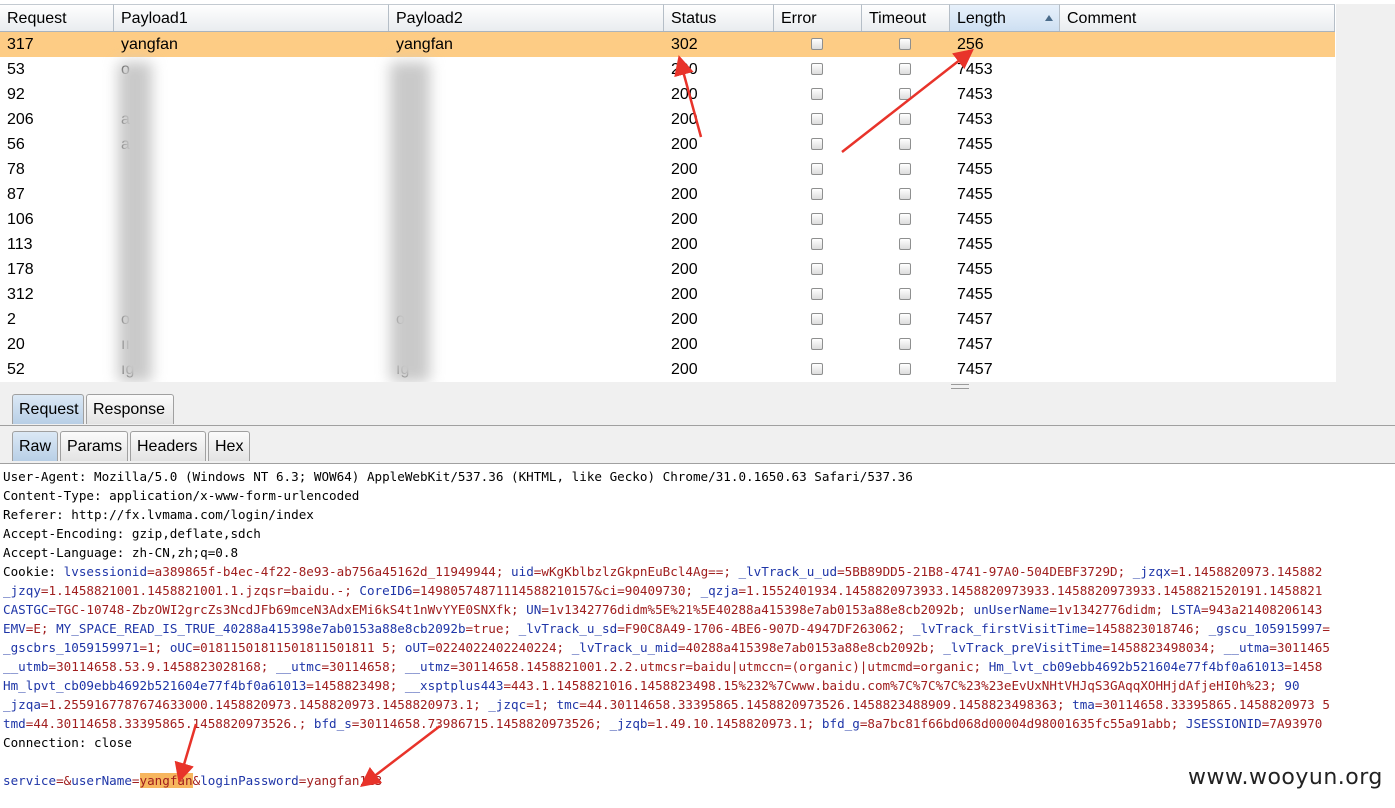 This screenshot has height=808, width=1395. Describe the element at coordinates (251, 17) in the screenshot. I see `col-payload1: Payload1` at that location.